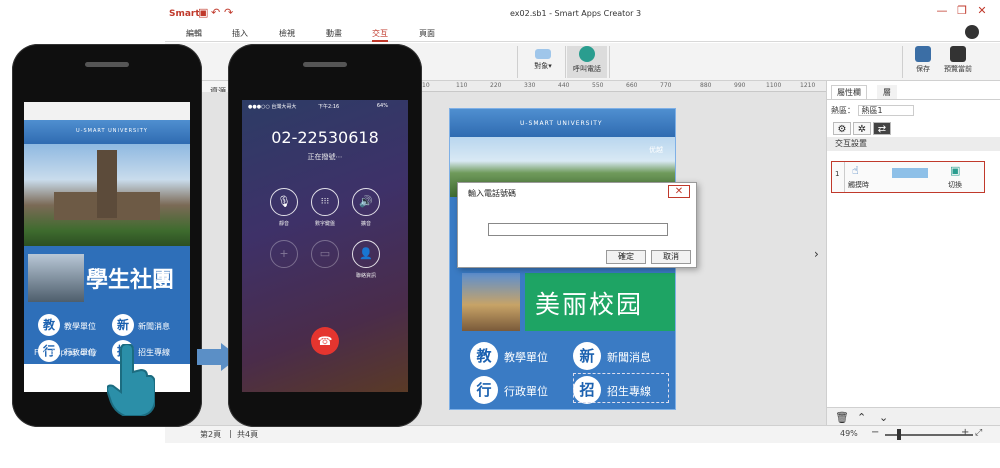  Describe the element at coordinates (329, 107) in the screenshot. I see `clock-label: 下午2:16` at that location.